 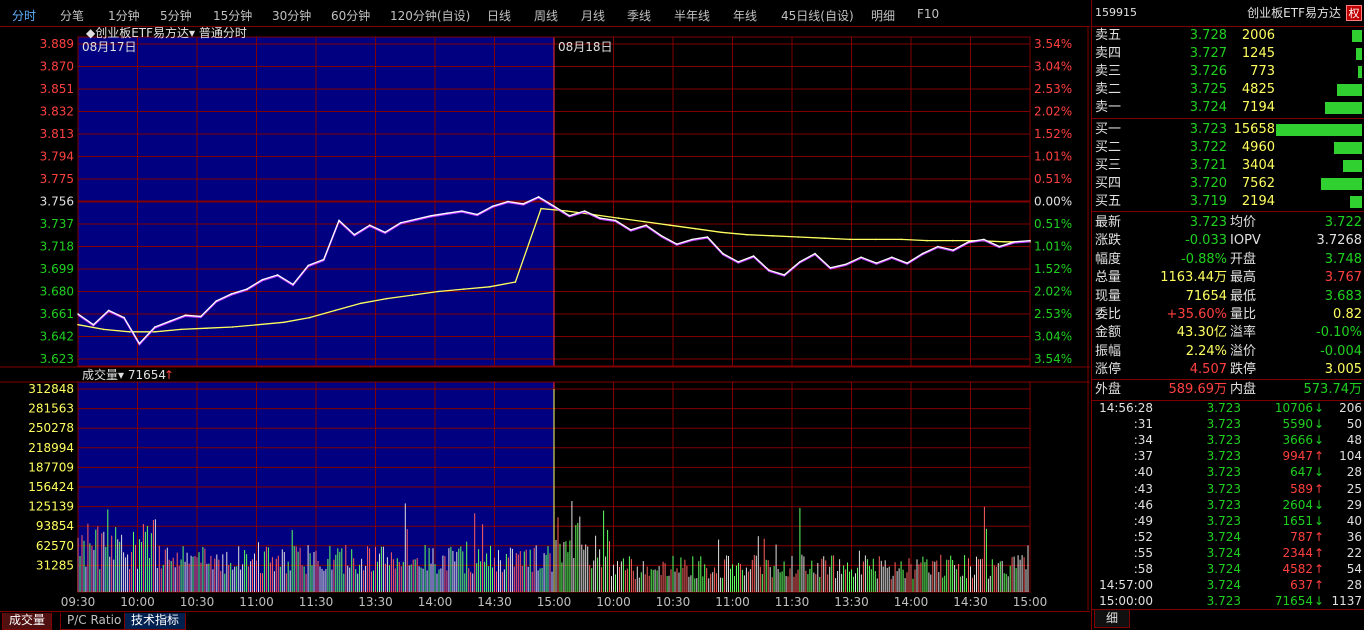 What do you see at coordinates (1258, 201) in the screenshot?
I see `bid-volume: 2194` at bounding box center [1258, 201].